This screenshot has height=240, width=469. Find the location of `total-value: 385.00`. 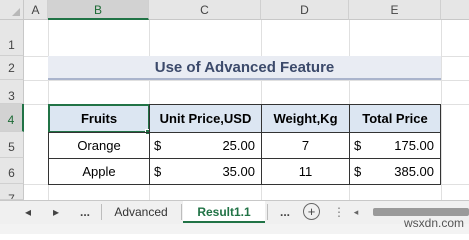

total-value: 385.00 is located at coordinates (414, 171).